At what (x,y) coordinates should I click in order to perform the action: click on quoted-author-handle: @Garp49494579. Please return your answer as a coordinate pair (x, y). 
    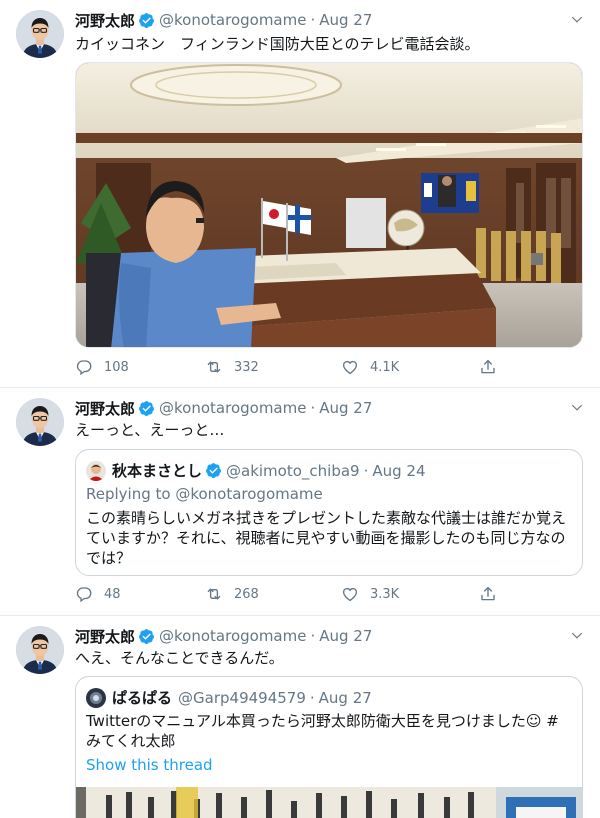
    Looking at the image, I should click on (242, 697).